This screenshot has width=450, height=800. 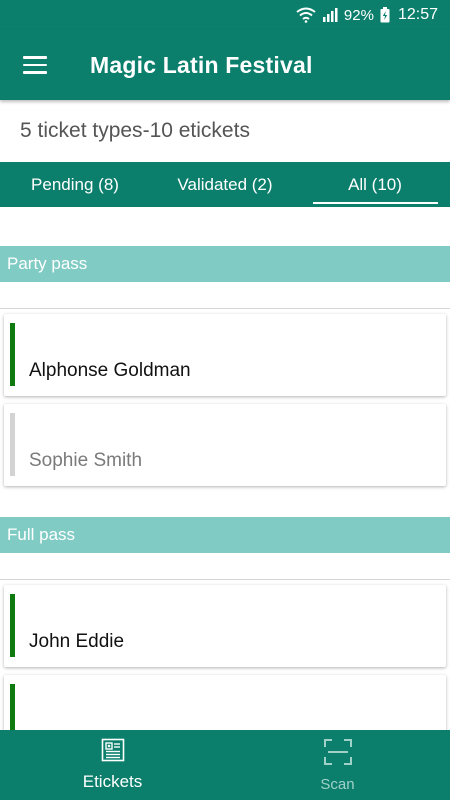 I want to click on ticket-summary: 5 ticket types - 10 etickets, so click(x=225, y=131).